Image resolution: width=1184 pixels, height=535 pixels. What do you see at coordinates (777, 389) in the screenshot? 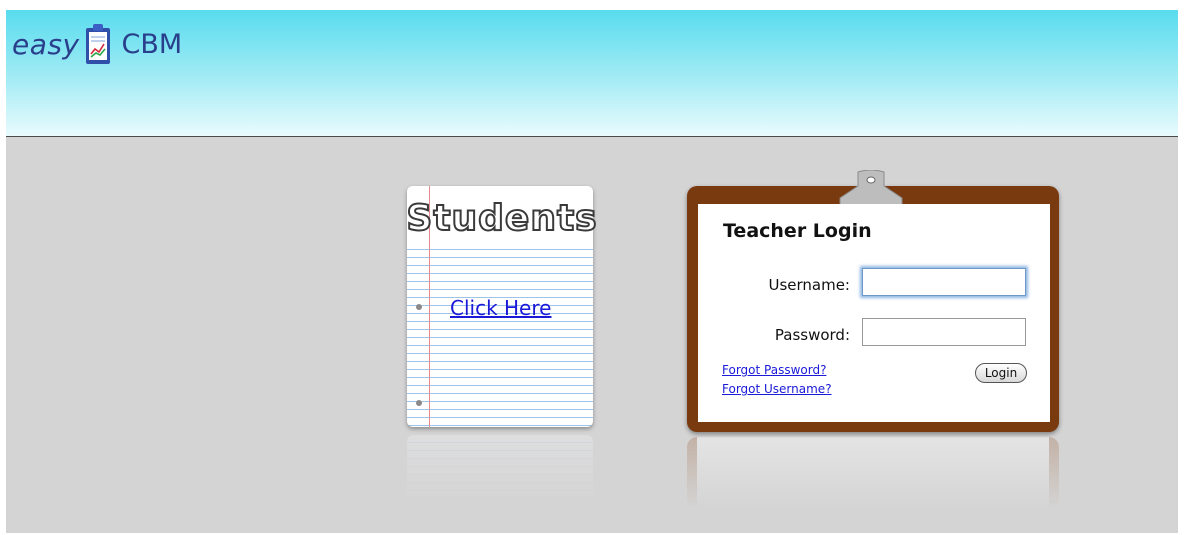
I see `forgot-username-link: Forgot Username?` at bounding box center [777, 389].